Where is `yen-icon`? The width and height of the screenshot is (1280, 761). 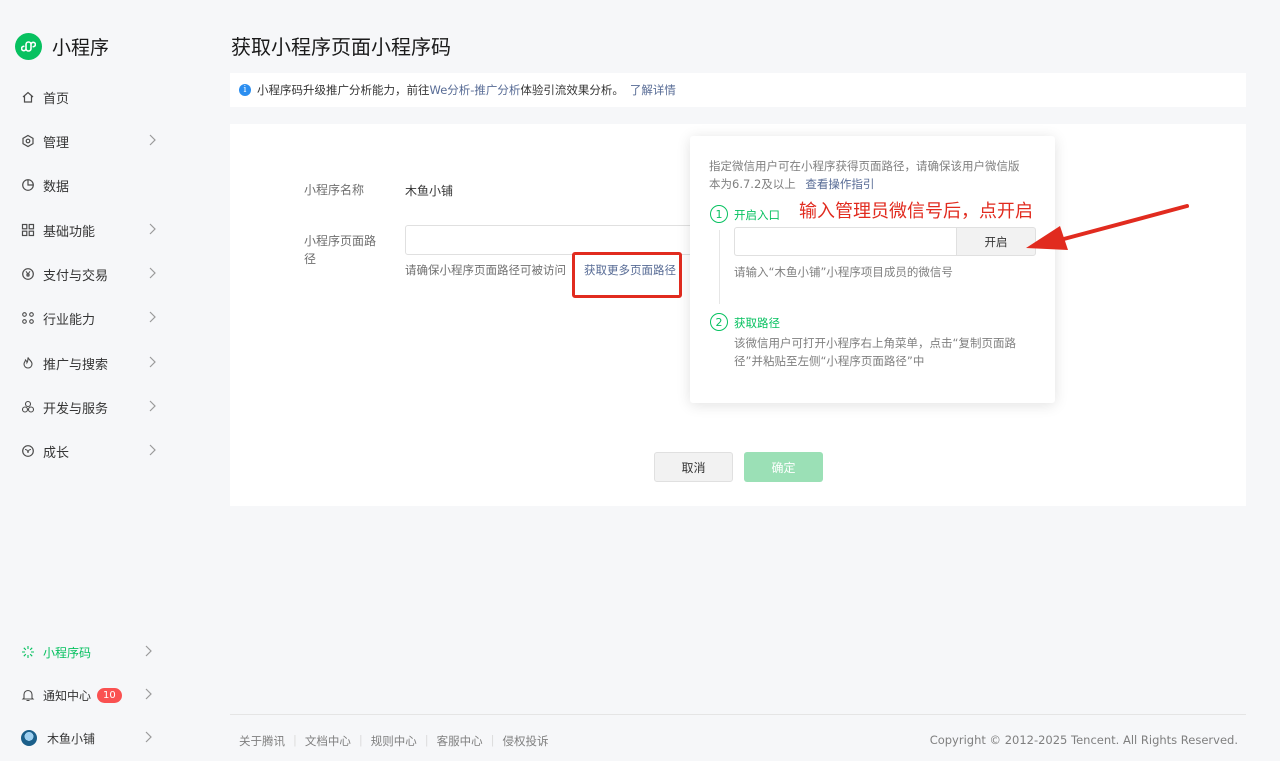 yen-icon is located at coordinates (28, 274).